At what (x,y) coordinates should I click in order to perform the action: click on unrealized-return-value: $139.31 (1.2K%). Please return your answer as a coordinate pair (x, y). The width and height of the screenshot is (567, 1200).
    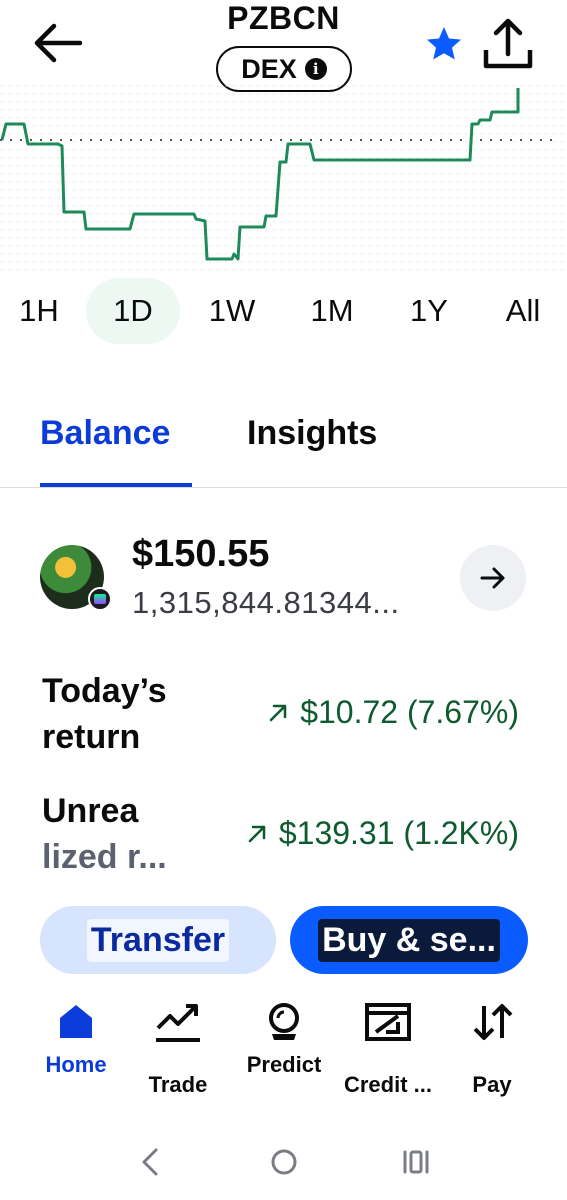
    Looking at the image, I should click on (382, 833).